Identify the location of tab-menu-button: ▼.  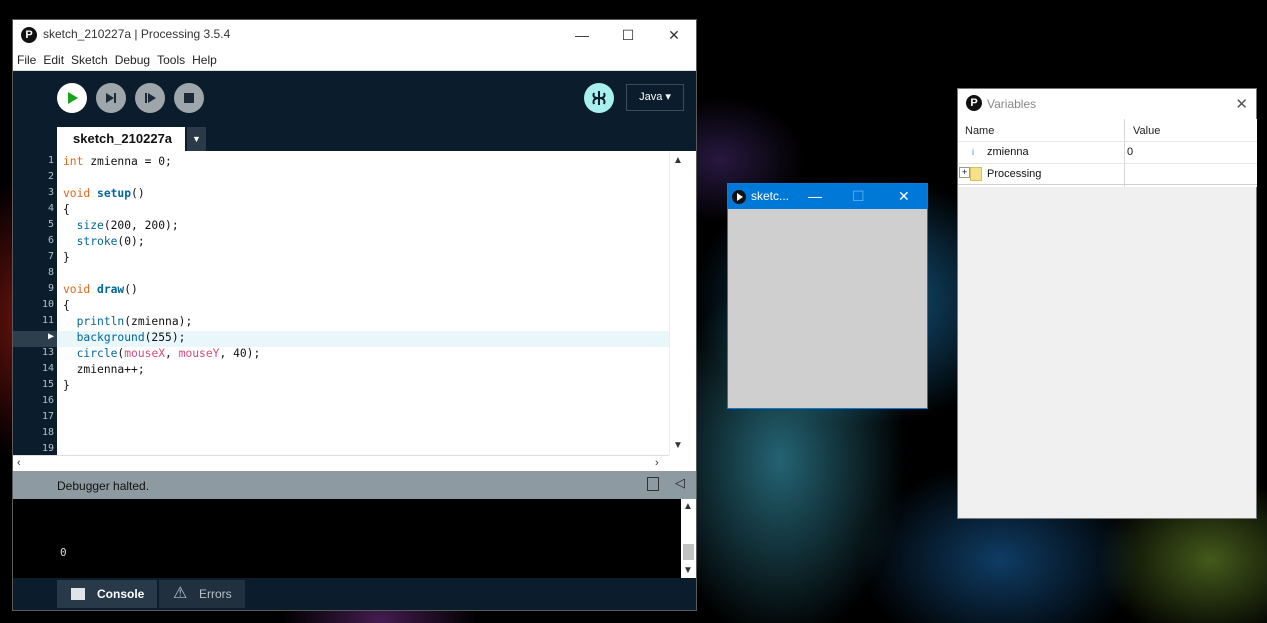
(196, 139).